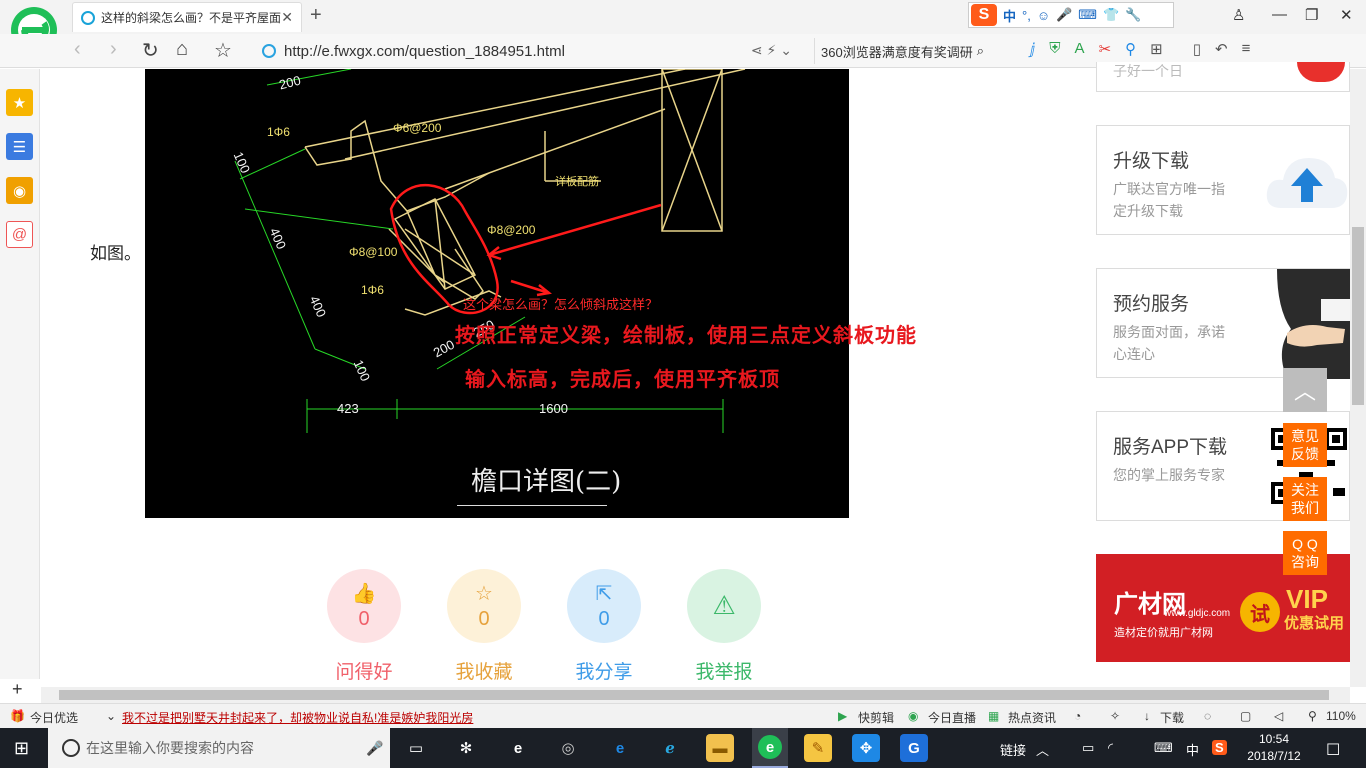  I want to click on news-headline-link: 我不过是把别墅天井封起来了，却被物业说自私!准是嫉妒我阳光房, so click(297, 717).